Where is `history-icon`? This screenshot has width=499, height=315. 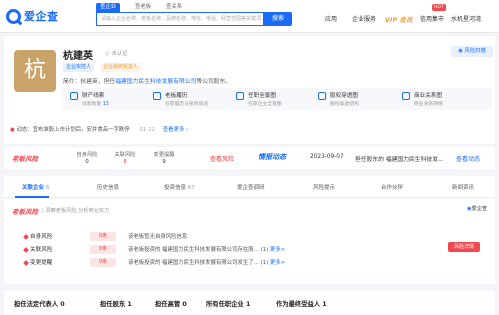
history-icon is located at coordinates (157, 96).